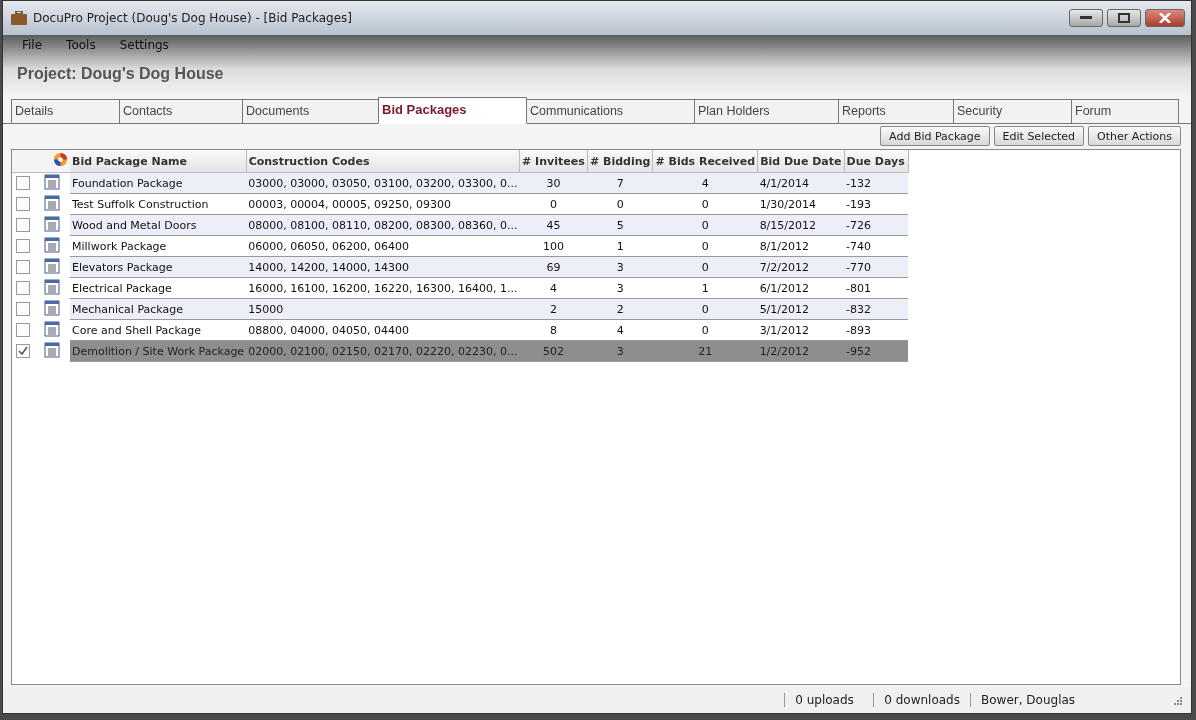 This screenshot has width=1196, height=720. What do you see at coordinates (876, 288) in the screenshot?
I see `table-cell: -801` at bounding box center [876, 288].